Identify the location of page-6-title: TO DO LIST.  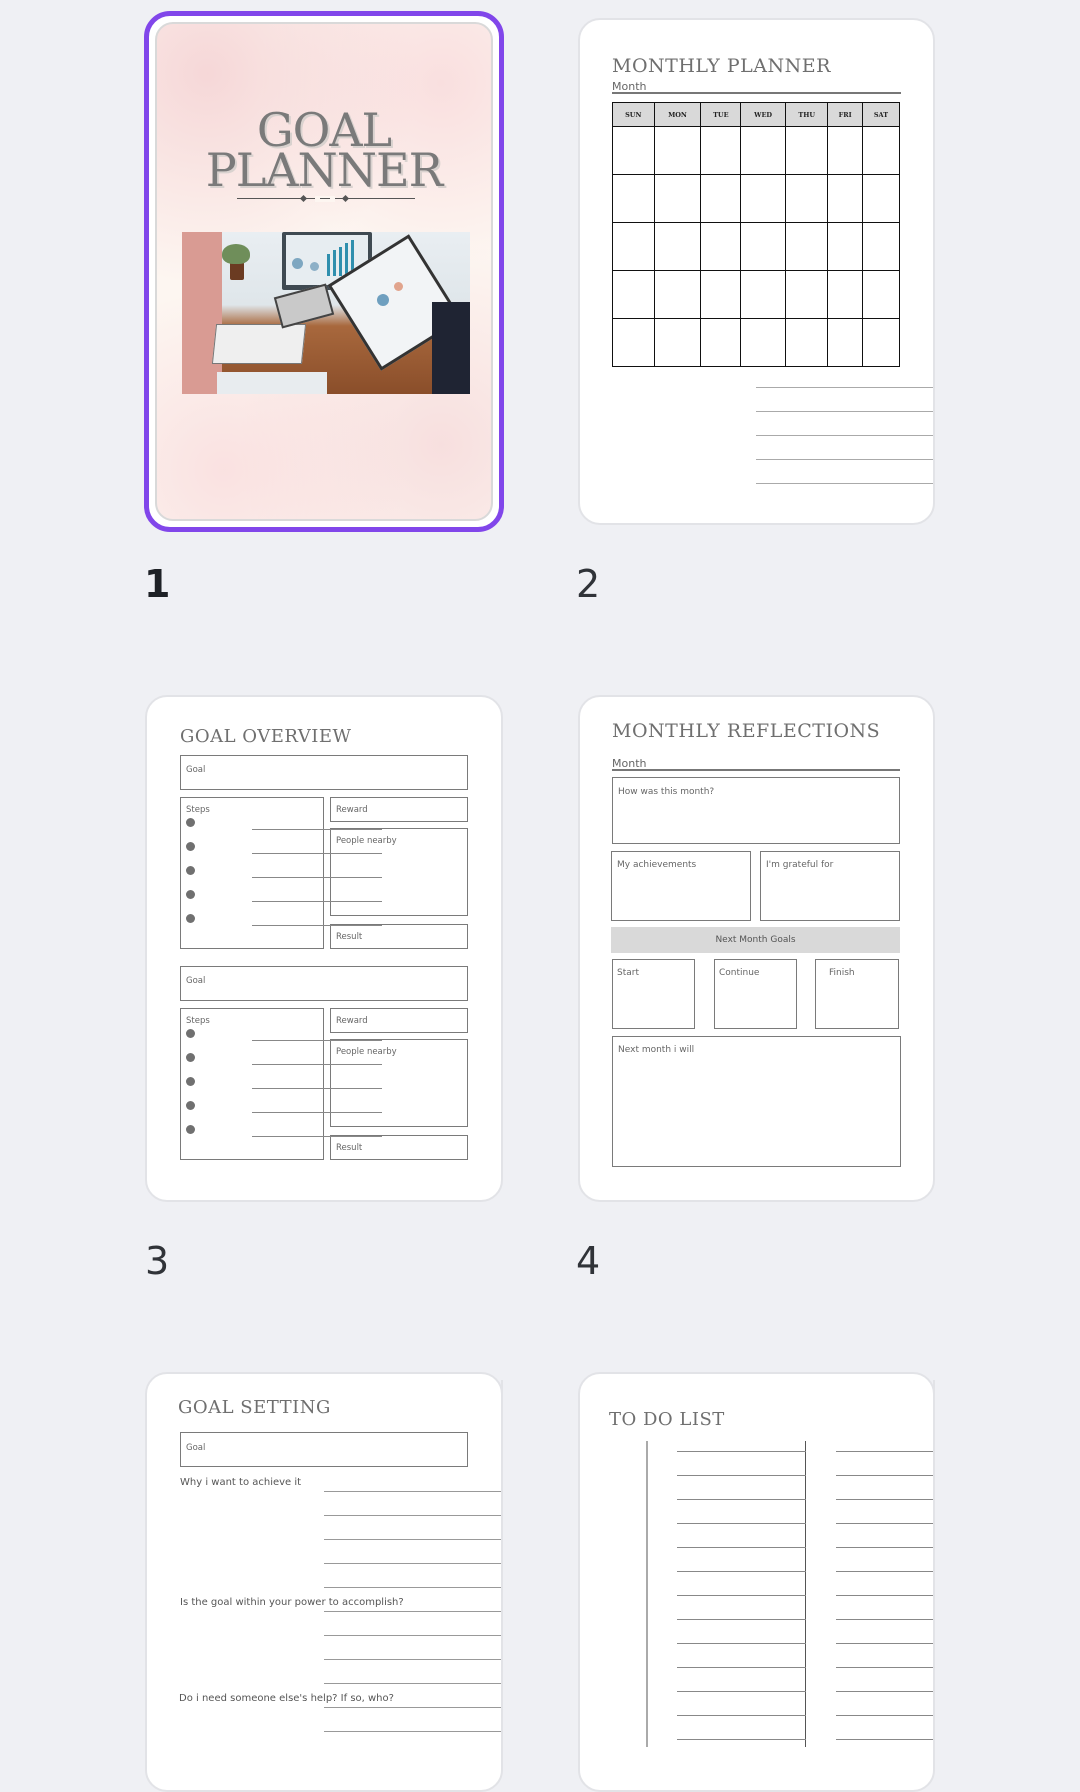
(667, 1419).